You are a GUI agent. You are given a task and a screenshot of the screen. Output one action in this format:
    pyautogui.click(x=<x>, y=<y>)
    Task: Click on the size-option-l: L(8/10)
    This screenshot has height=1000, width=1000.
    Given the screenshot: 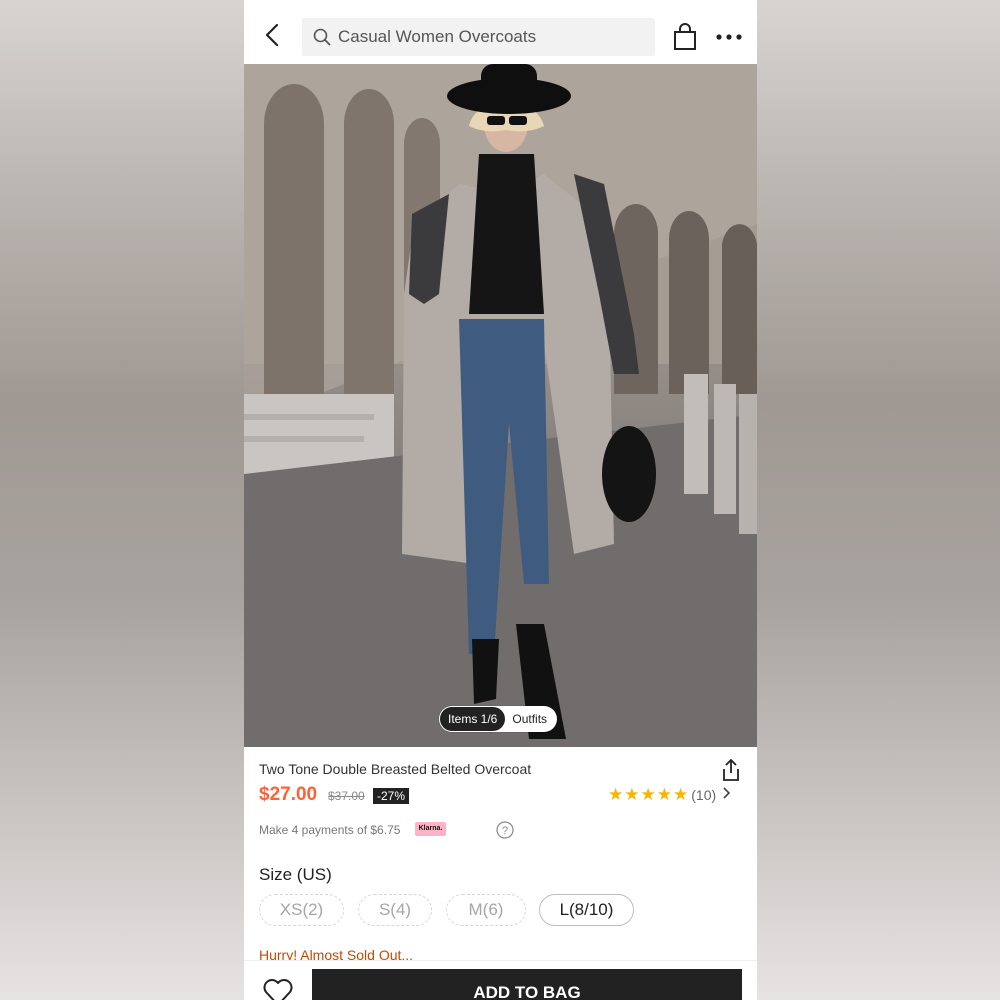 What is the action you would take?
    pyautogui.click(x=586, y=910)
    